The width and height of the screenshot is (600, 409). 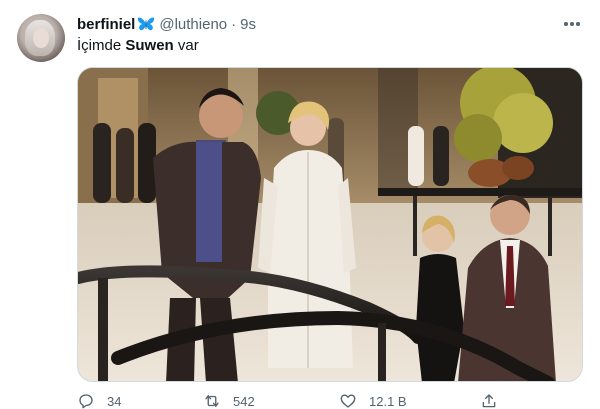 I want to click on user-handle: @luthieno, so click(x=193, y=24).